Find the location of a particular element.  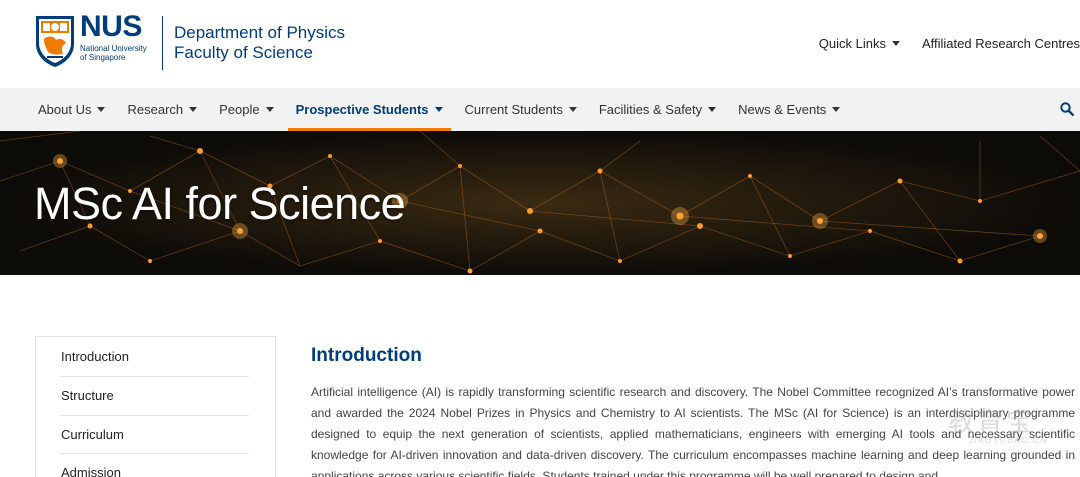

nav-item-label: About Us is located at coordinates (65, 109).